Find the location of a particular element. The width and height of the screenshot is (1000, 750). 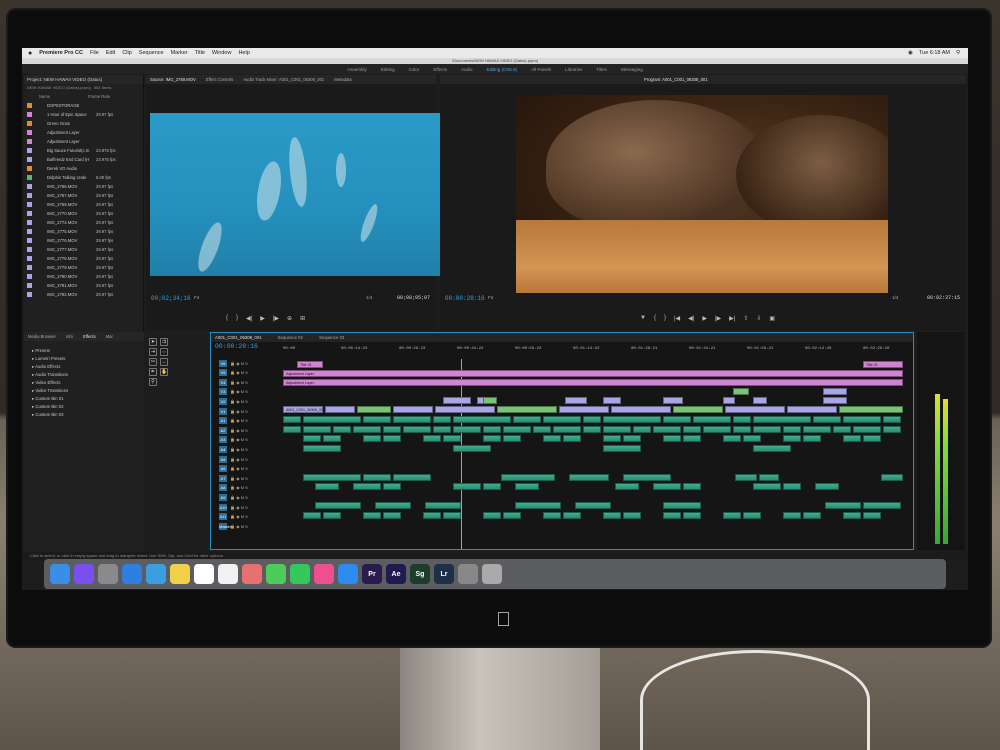

track-target: A4 is located at coordinates (223, 449).